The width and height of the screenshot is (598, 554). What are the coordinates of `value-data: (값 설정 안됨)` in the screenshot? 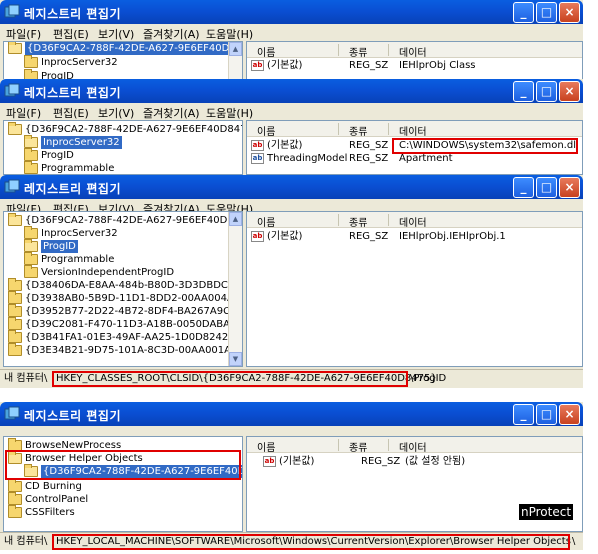 It's located at (435, 461).